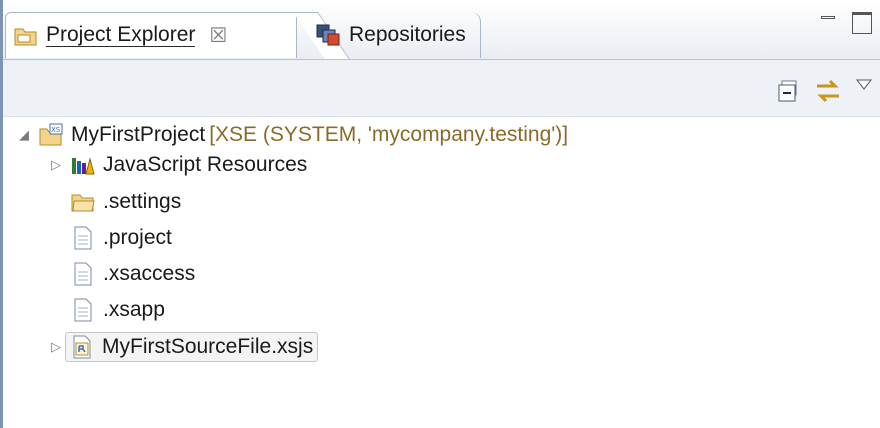 The image size is (880, 428). I want to click on project-decoration: [XSE (SYSTEM, 'mycompany.testing')], so click(389, 134).